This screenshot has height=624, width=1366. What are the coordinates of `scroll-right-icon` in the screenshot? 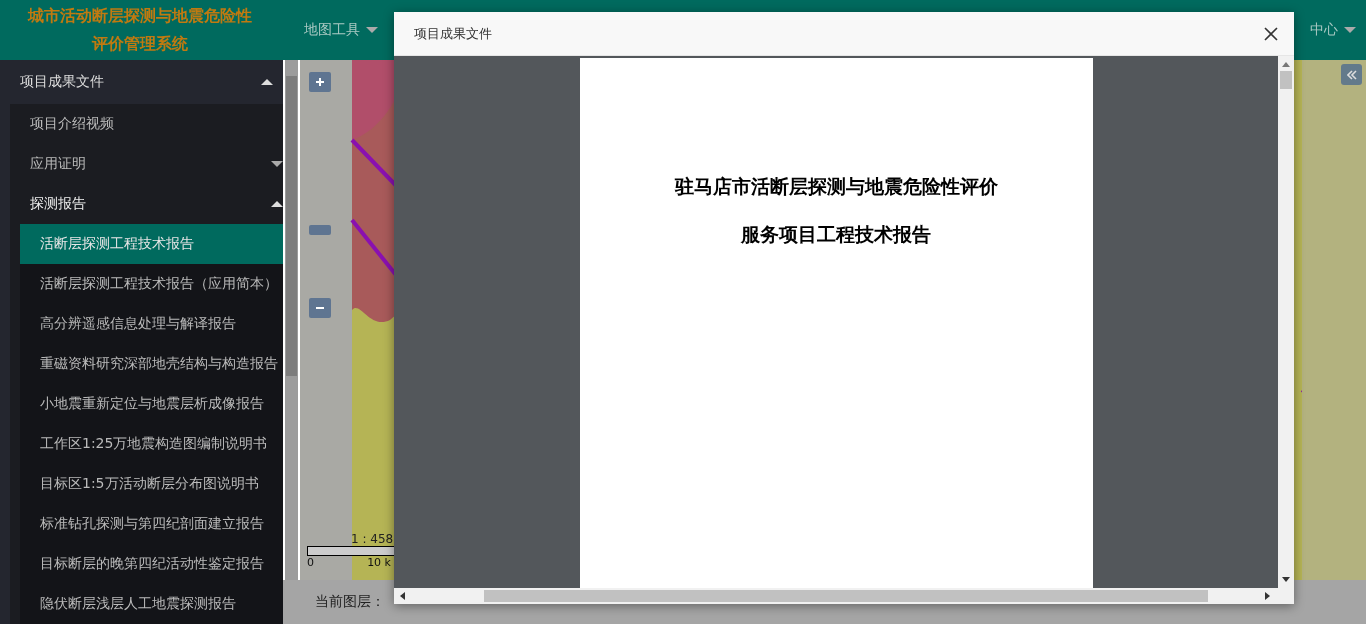 It's located at (1267, 596).